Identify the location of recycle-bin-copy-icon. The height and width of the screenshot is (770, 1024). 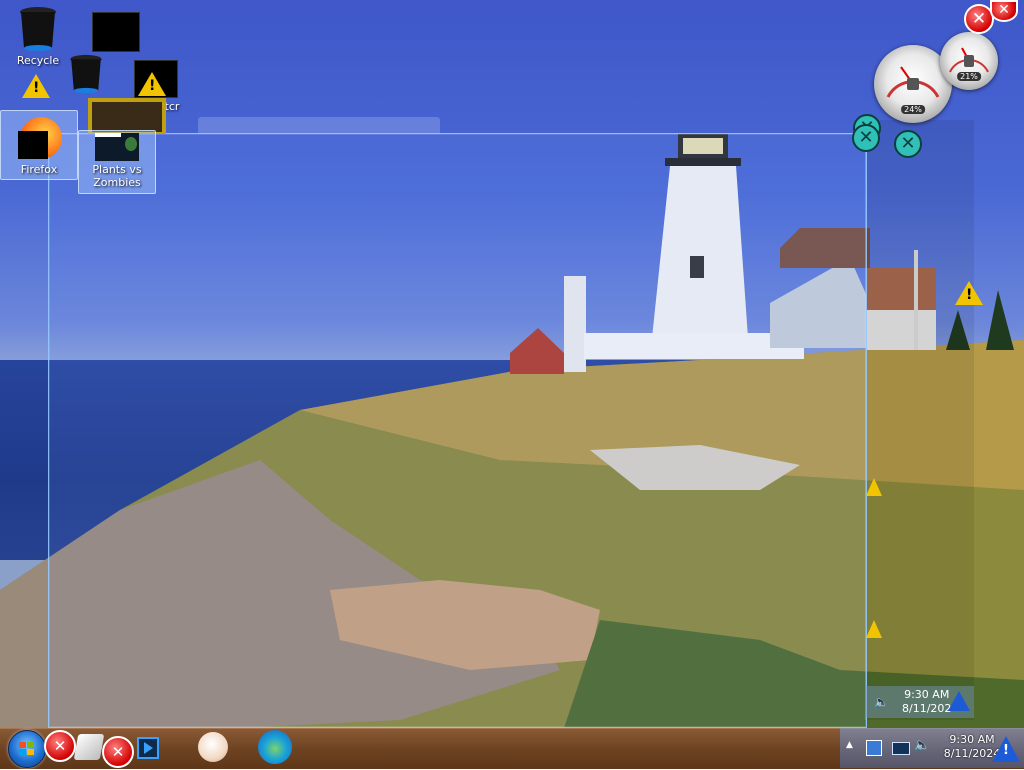
(86, 75).